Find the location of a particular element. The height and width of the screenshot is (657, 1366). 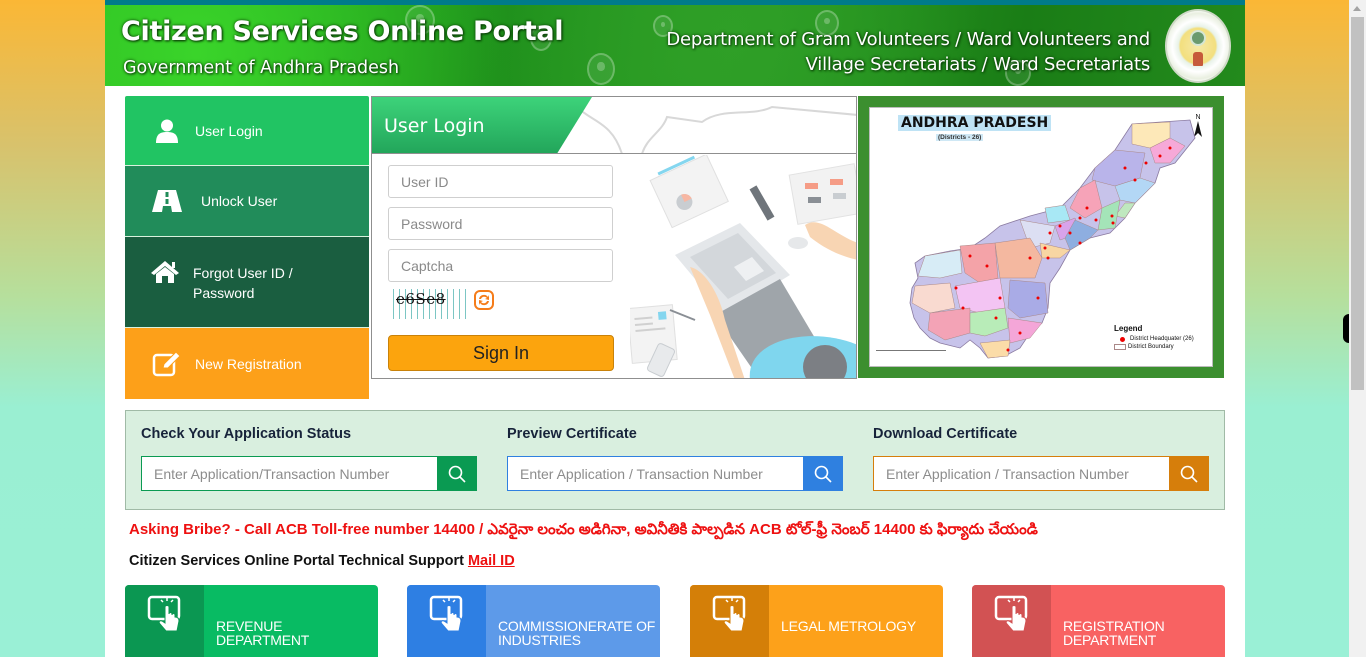

decorative-map-outline is located at coordinates (716, 129).